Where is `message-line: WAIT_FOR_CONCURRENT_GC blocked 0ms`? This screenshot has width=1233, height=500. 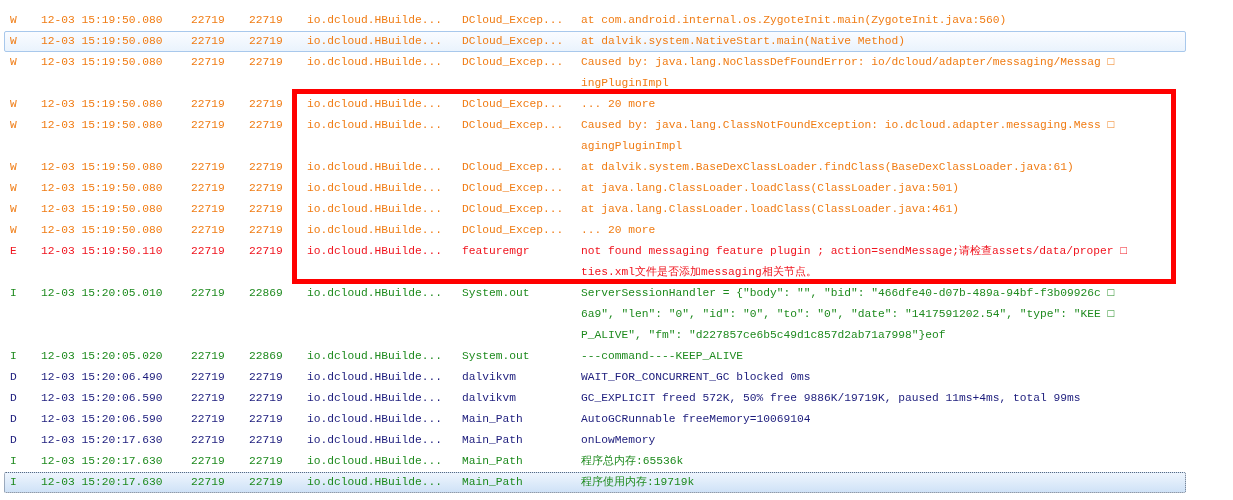 message-line: WAIT_FOR_CONCURRENT_GC blocked 0ms is located at coordinates (696, 377).